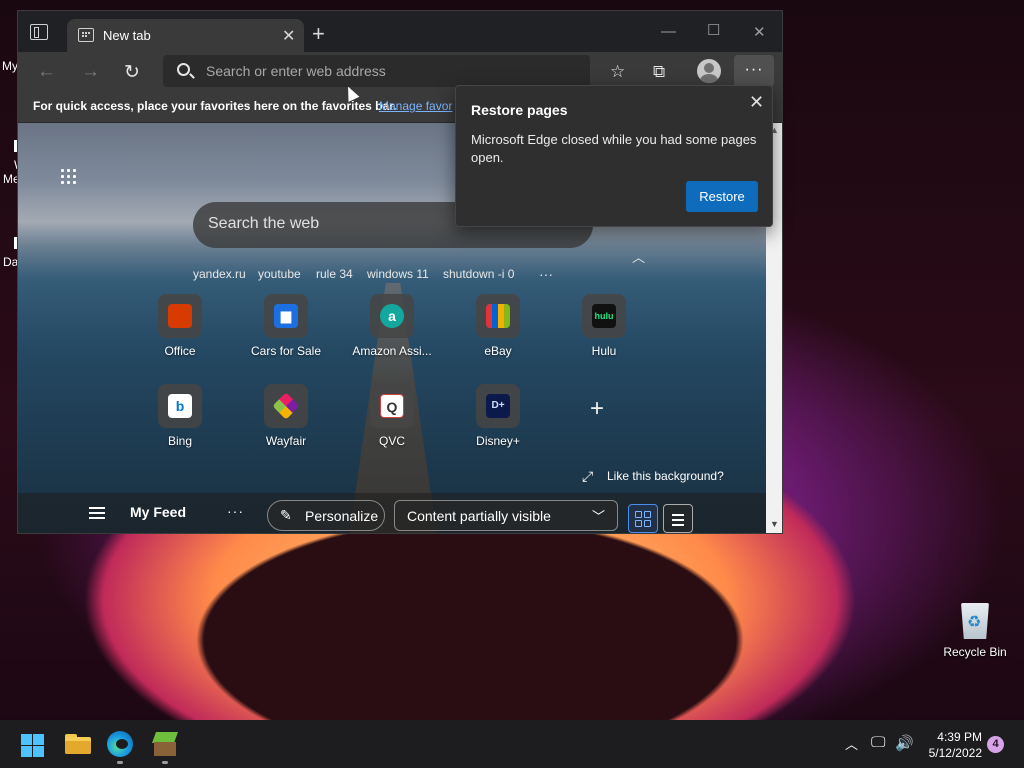 The height and width of the screenshot is (768, 1024). What do you see at coordinates (604, 334) in the screenshot?
I see `tile-hulu: hulu Hulu` at bounding box center [604, 334].